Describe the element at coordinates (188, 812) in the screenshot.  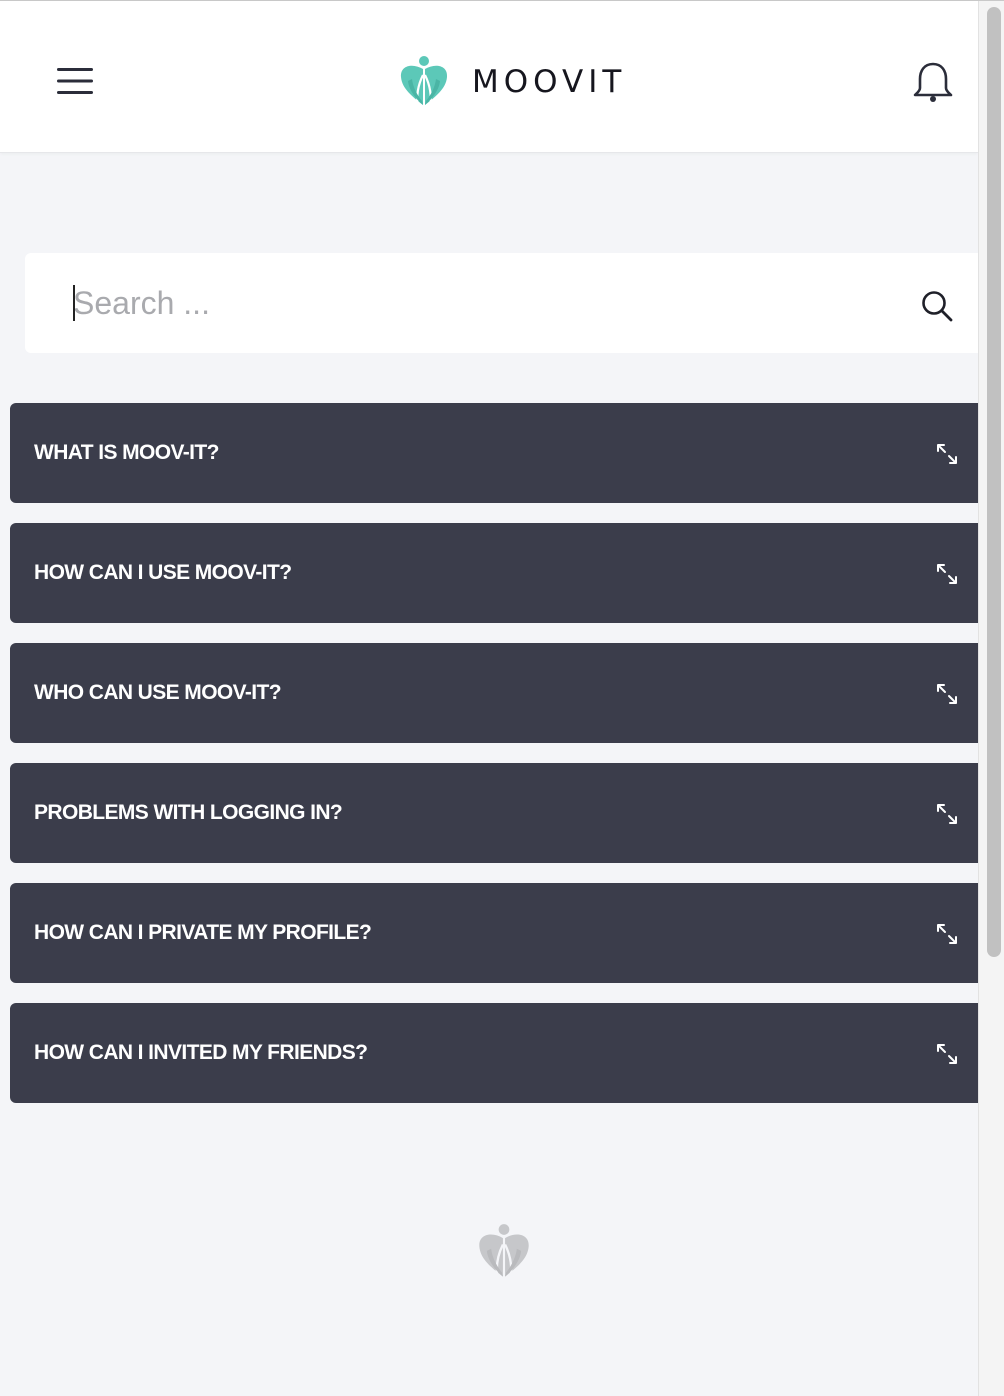
I see `faq-item-title: PROBLEMS WITH LOGGING IN?` at that location.